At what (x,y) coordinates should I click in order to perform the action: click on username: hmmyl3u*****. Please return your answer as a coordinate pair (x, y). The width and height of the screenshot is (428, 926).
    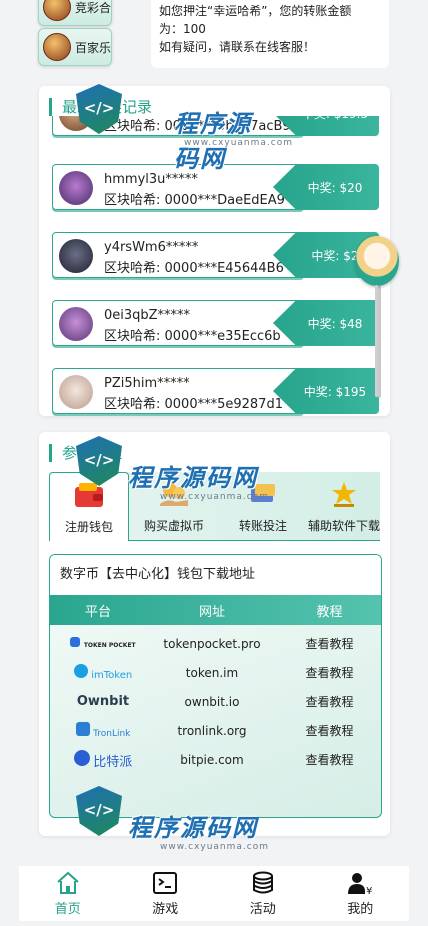
    Looking at the image, I should click on (151, 179).